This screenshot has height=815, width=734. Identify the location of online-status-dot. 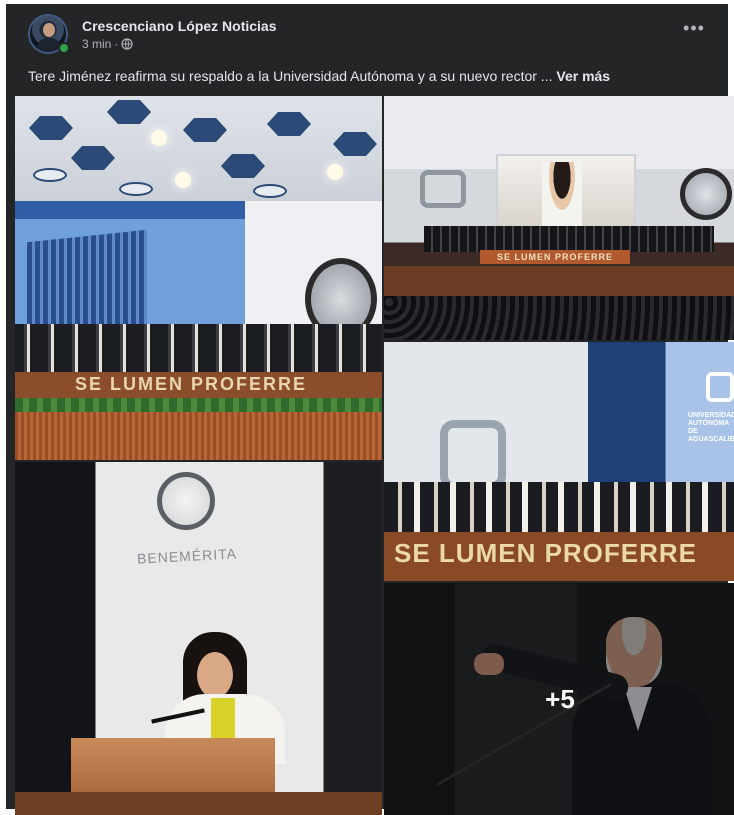
(64, 48).